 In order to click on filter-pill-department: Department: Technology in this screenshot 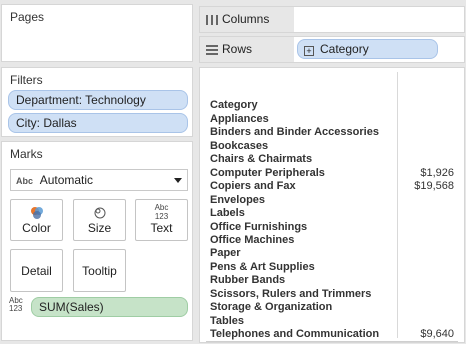, I will do `click(98, 100)`.